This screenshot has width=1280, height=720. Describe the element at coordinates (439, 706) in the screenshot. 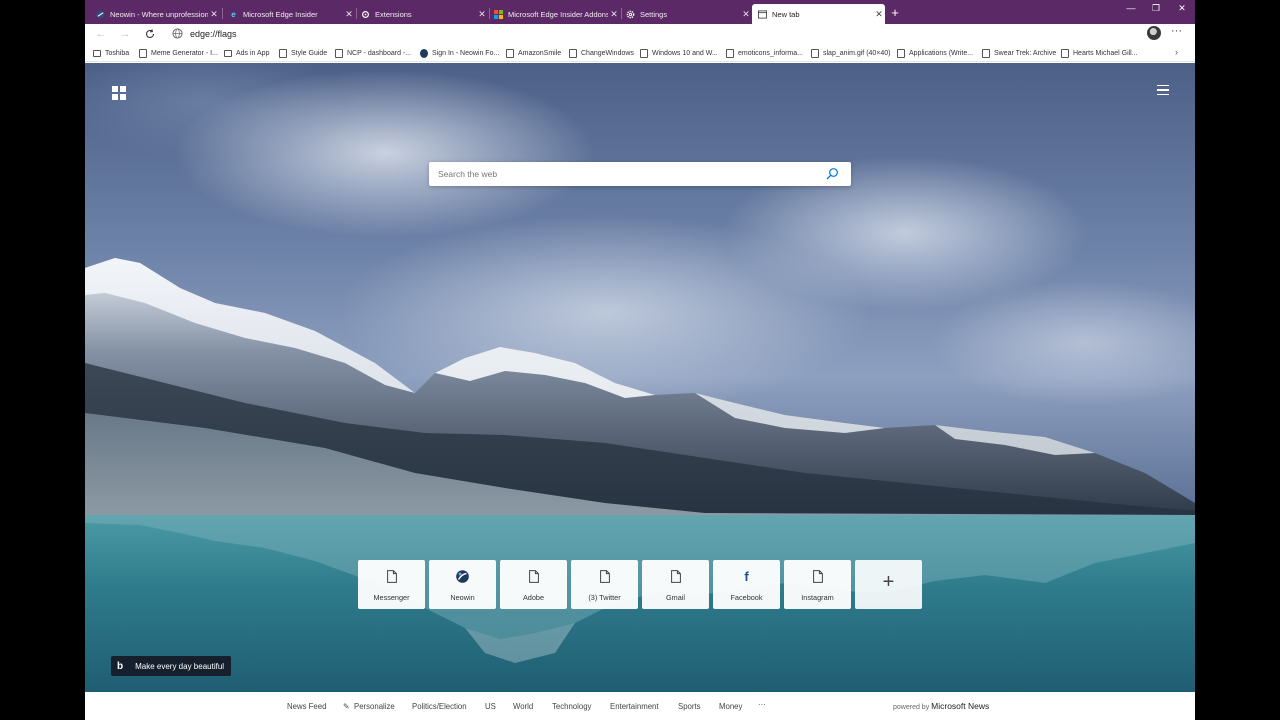

I see `news-nav-politics: Politics/Election` at that location.